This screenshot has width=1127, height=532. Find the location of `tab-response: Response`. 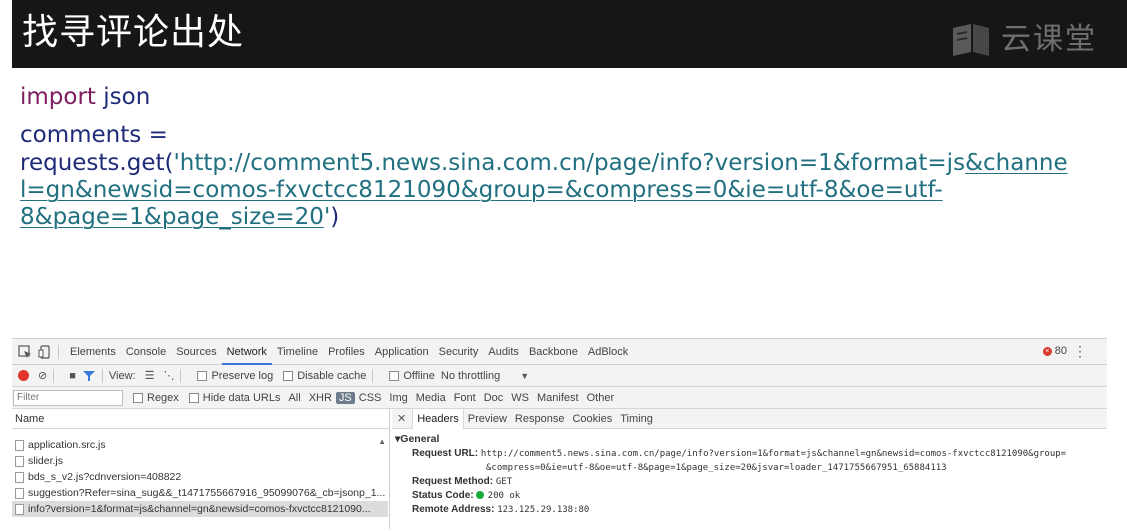

tab-response: Response is located at coordinates (540, 419).